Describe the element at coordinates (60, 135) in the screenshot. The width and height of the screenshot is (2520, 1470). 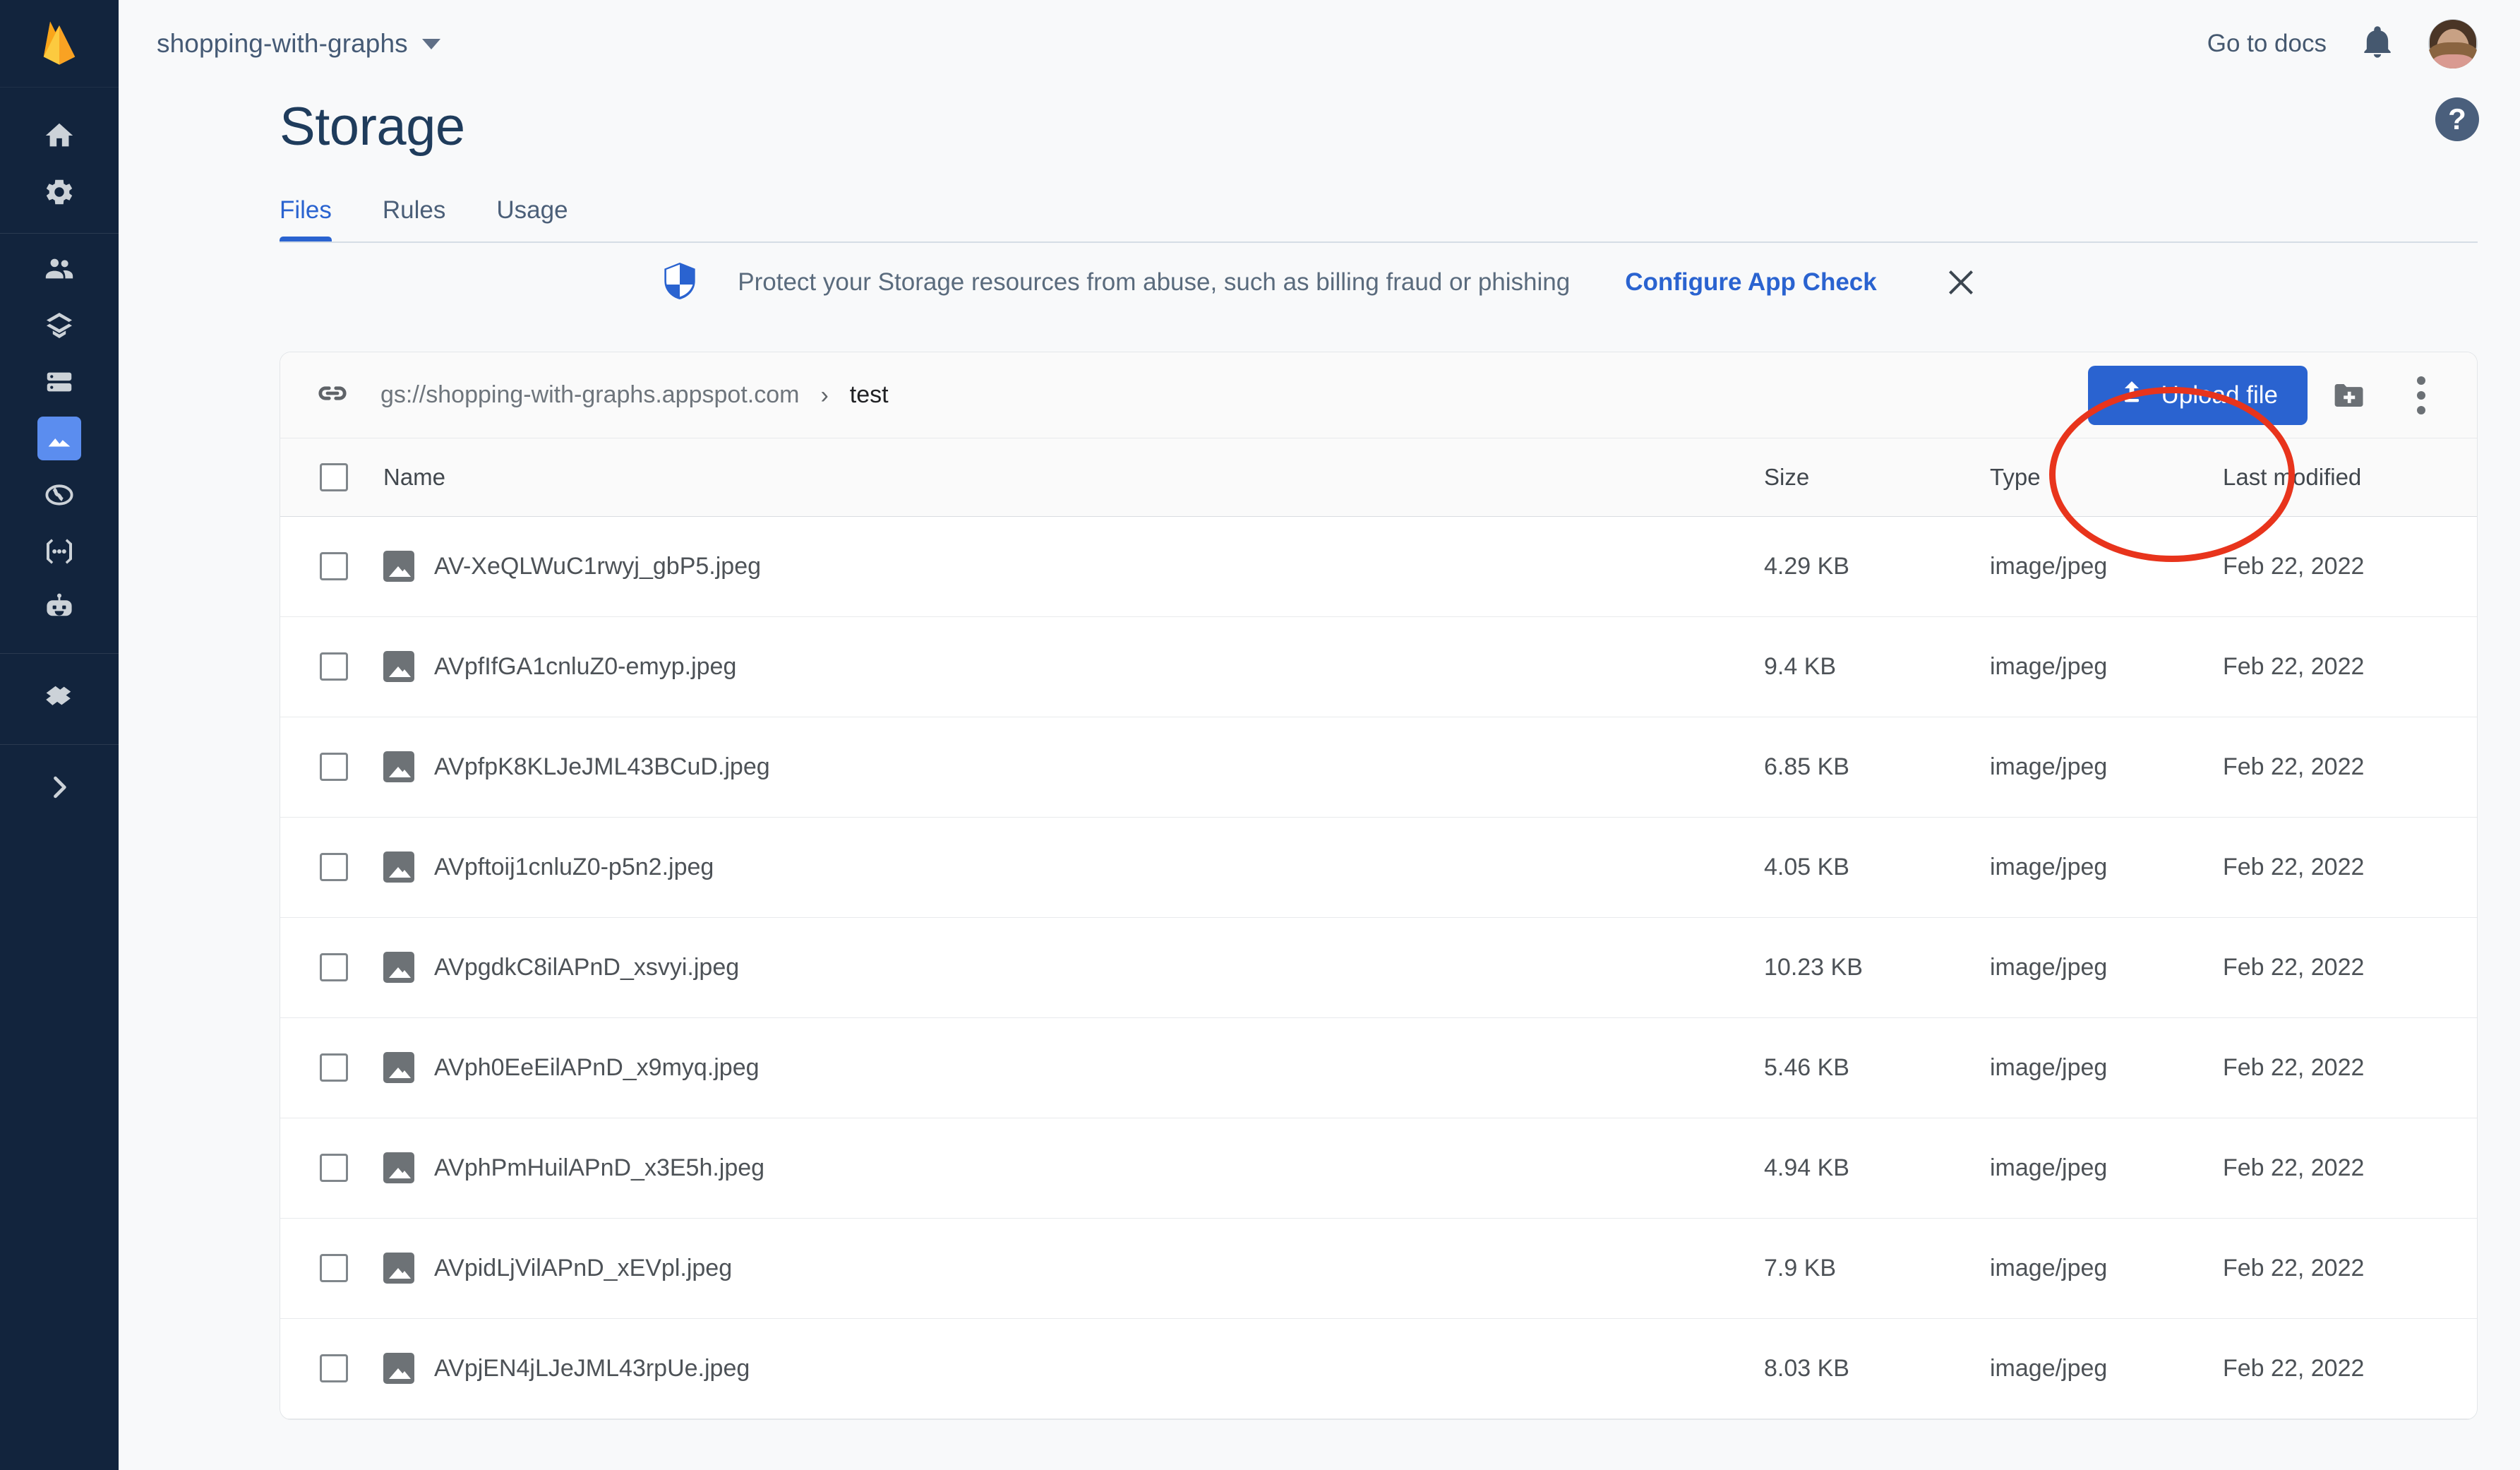
I see `sidebar-item-project-overview` at that location.